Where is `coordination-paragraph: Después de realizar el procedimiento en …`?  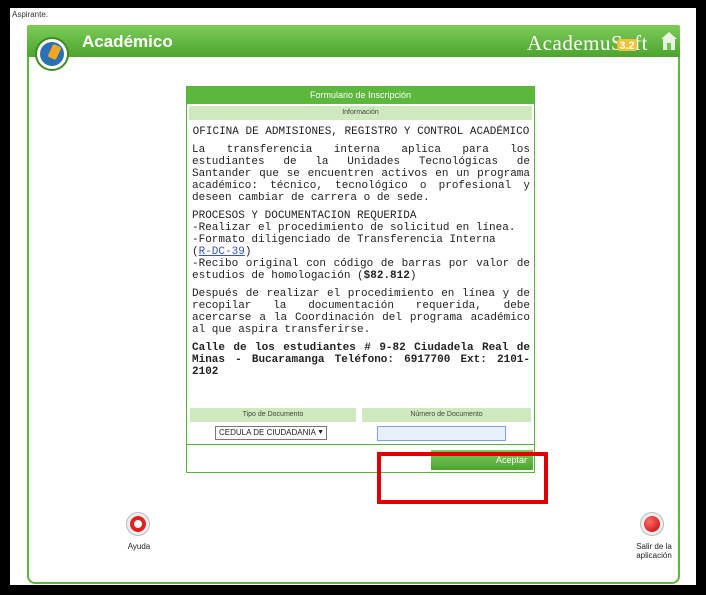 coordination-paragraph: Después de realizar el procedimiento en … is located at coordinates (361, 312).